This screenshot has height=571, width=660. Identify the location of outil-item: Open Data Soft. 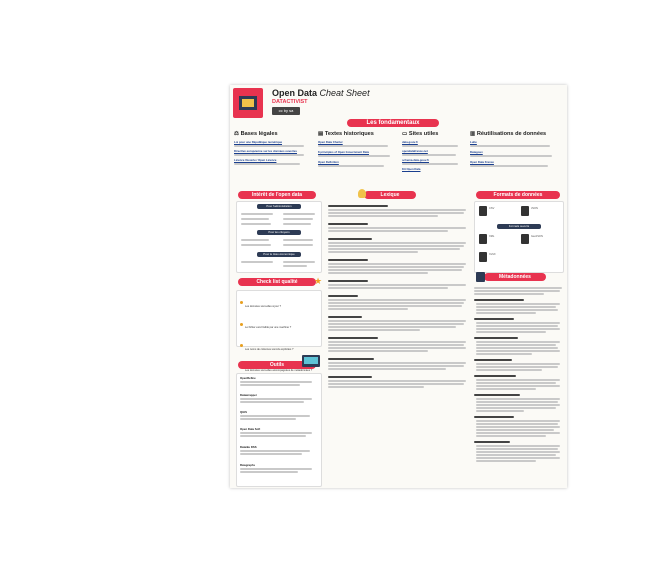
(279, 432).